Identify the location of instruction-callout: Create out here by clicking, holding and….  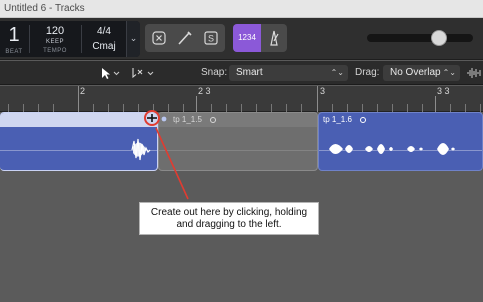
(229, 218).